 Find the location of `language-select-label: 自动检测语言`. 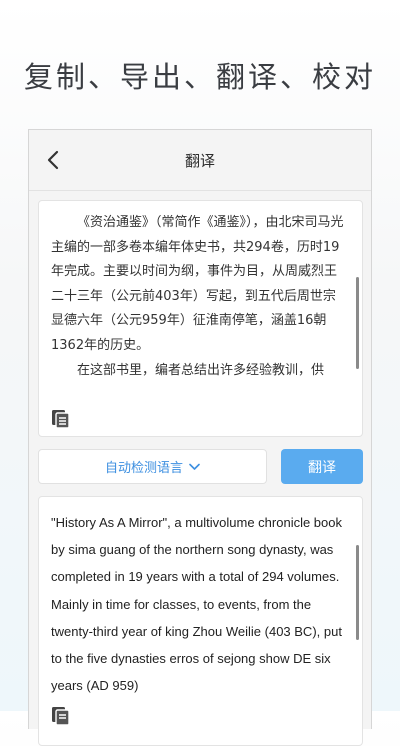

language-select-label: 自动检测语言 is located at coordinates (143, 468).